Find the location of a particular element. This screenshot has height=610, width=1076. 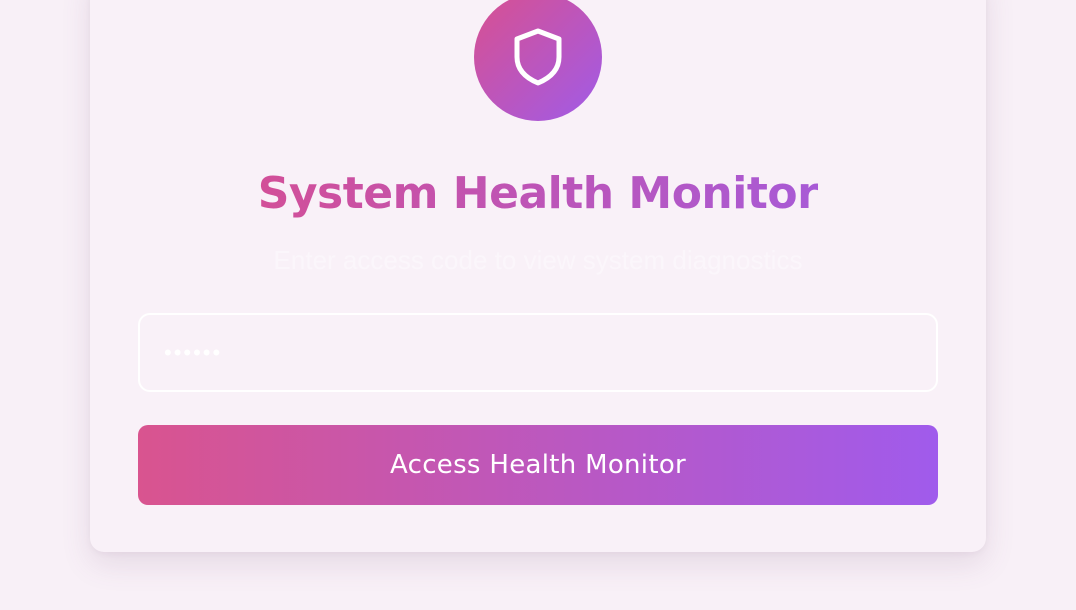

page-title: System Health Monitor is located at coordinates (538, 193).